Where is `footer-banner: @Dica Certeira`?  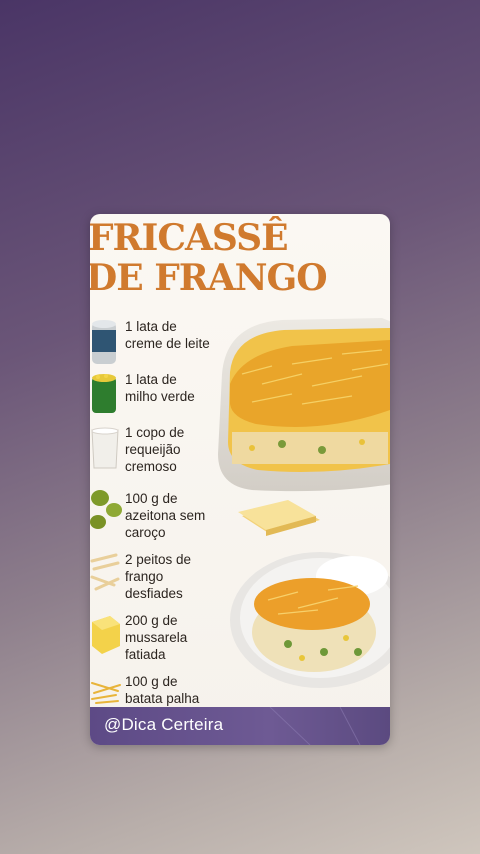 footer-banner: @Dica Certeira is located at coordinates (240, 726).